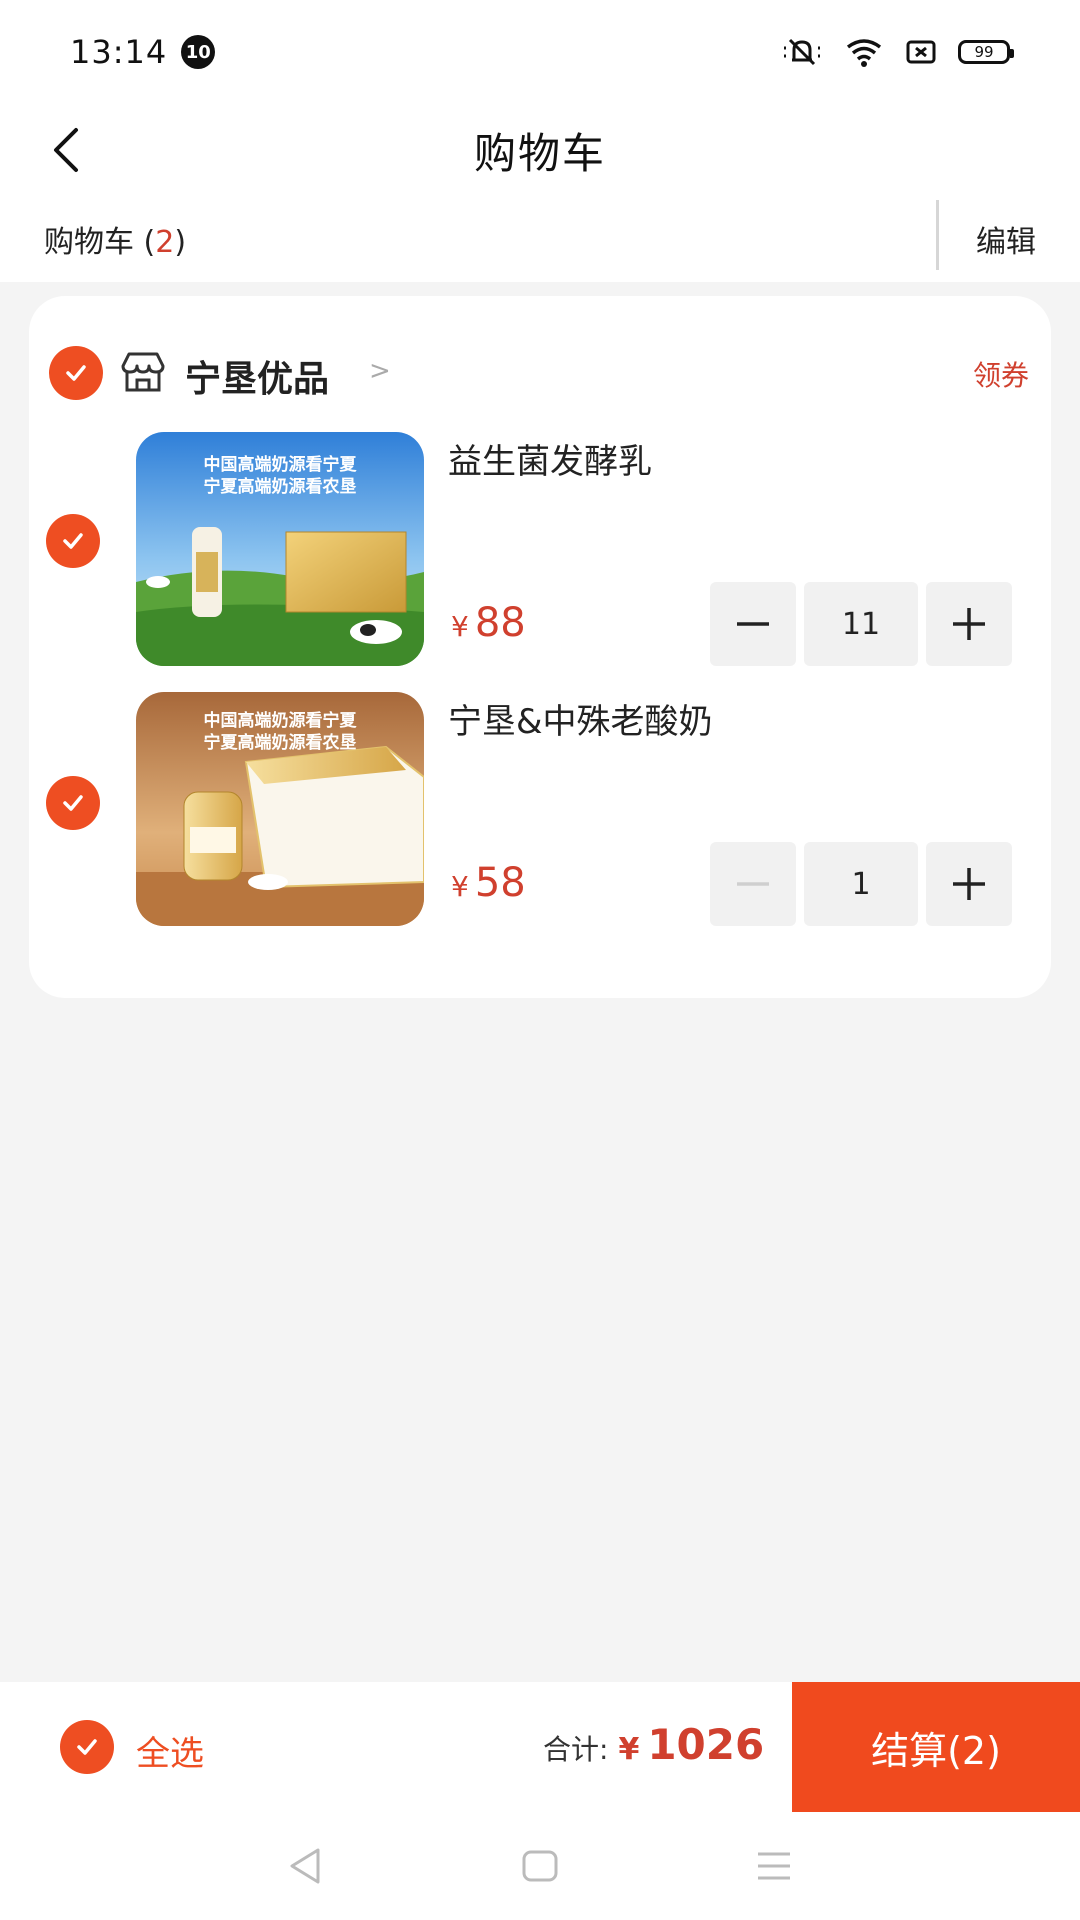 The image size is (1080, 1920). I want to click on quantity-stepper: 1, so click(861, 884).